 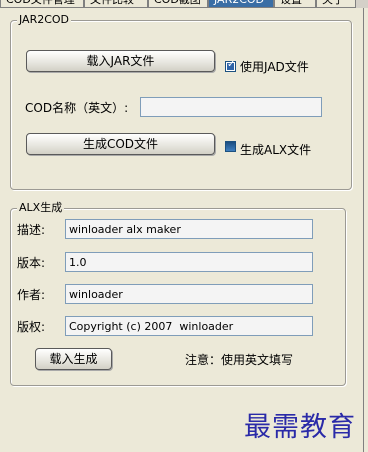 What do you see at coordinates (178, 4) in the screenshot?
I see `tab-cod-screenshot: COD截图` at bounding box center [178, 4].